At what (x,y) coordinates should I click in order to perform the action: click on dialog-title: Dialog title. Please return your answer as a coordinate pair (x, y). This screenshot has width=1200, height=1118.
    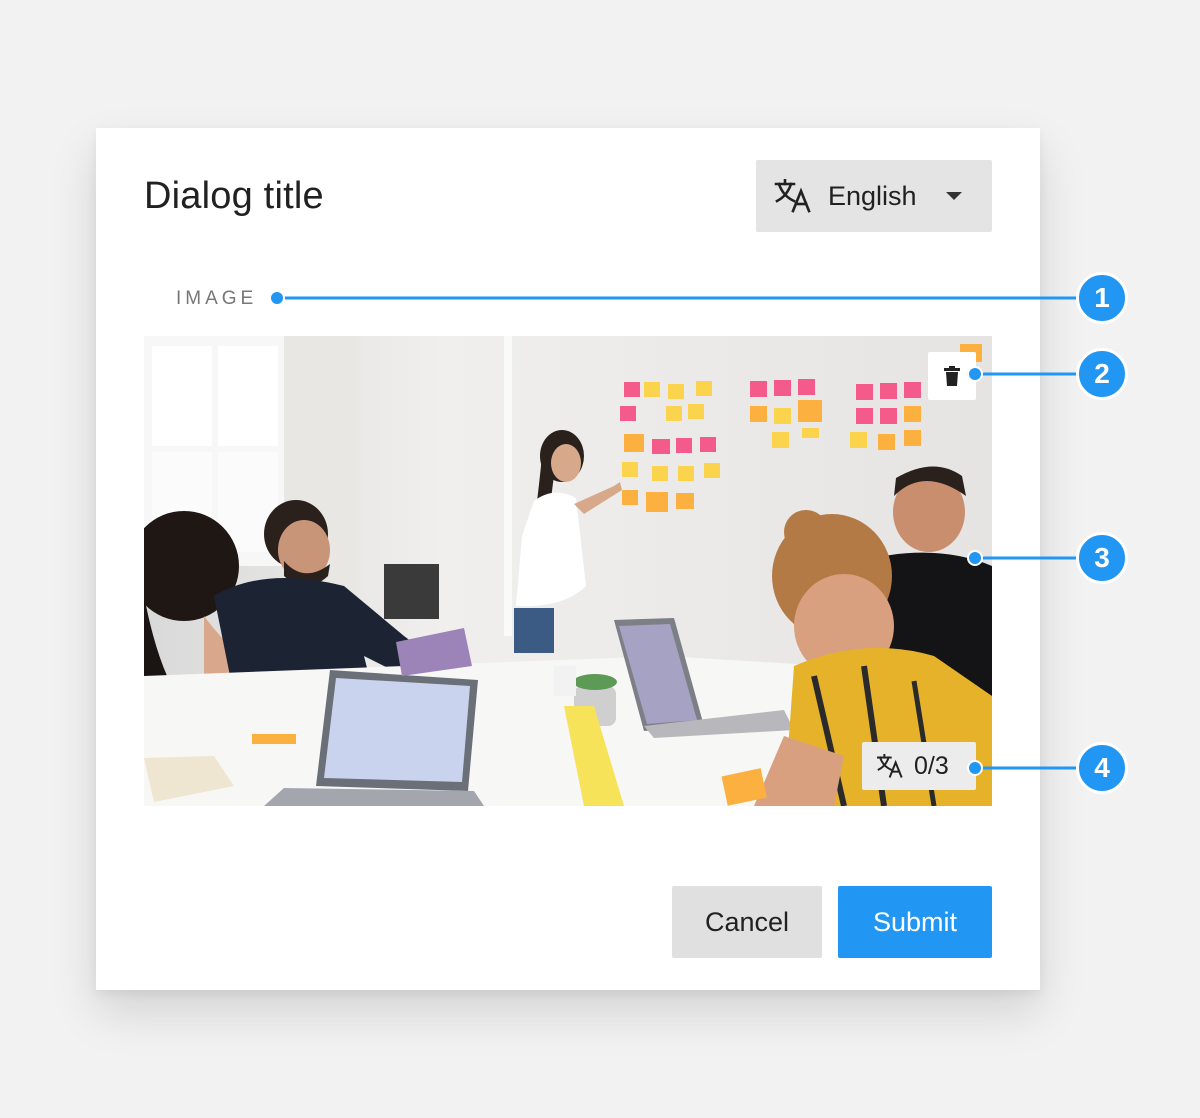
    Looking at the image, I should click on (234, 196).